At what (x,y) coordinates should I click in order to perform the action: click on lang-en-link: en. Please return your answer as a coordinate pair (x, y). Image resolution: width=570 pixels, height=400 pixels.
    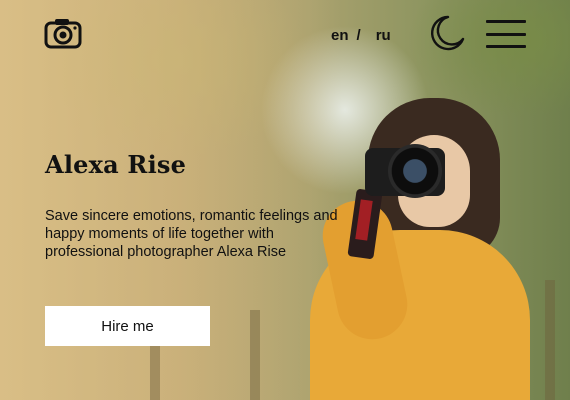
    Looking at the image, I should click on (340, 35).